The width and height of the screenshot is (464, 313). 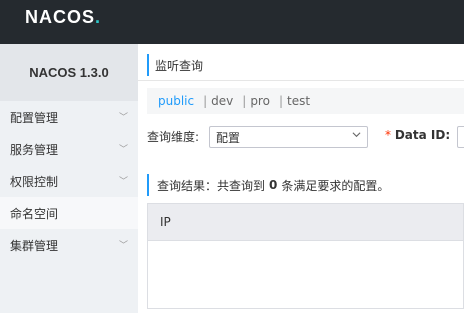 What do you see at coordinates (388, 135) in the screenshot?
I see `required-mark: *` at bounding box center [388, 135].